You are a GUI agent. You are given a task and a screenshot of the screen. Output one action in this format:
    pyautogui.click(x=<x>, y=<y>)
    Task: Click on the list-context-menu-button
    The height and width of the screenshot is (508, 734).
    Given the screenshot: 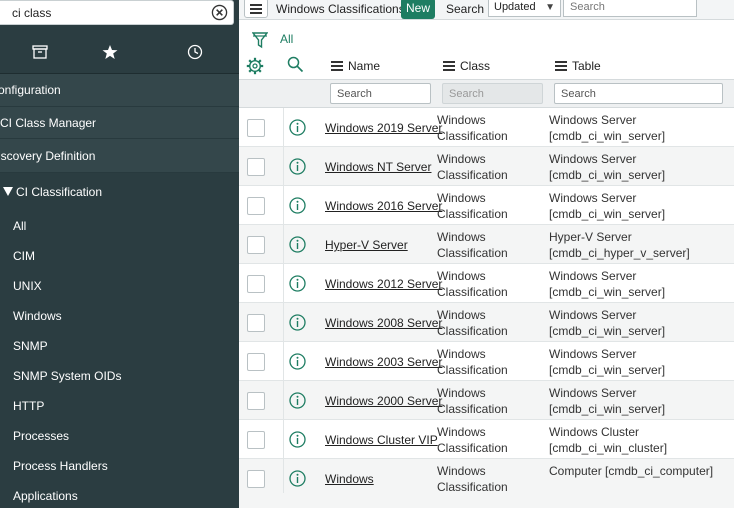 What is the action you would take?
    pyautogui.click(x=256, y=9)
    